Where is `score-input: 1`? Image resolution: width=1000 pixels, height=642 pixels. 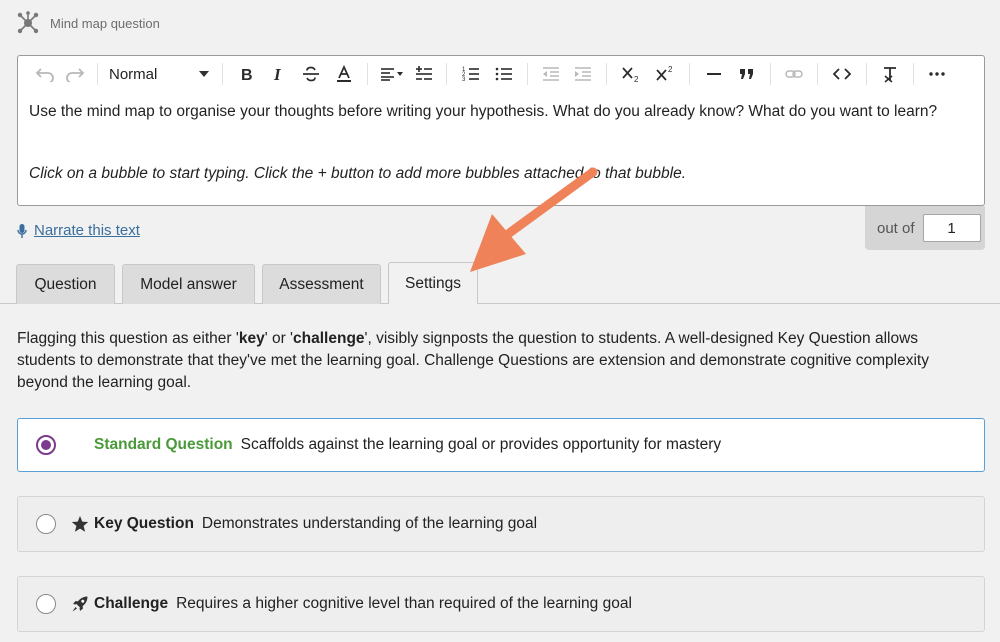 score-input: 1 is located at coordinates (951, 228).